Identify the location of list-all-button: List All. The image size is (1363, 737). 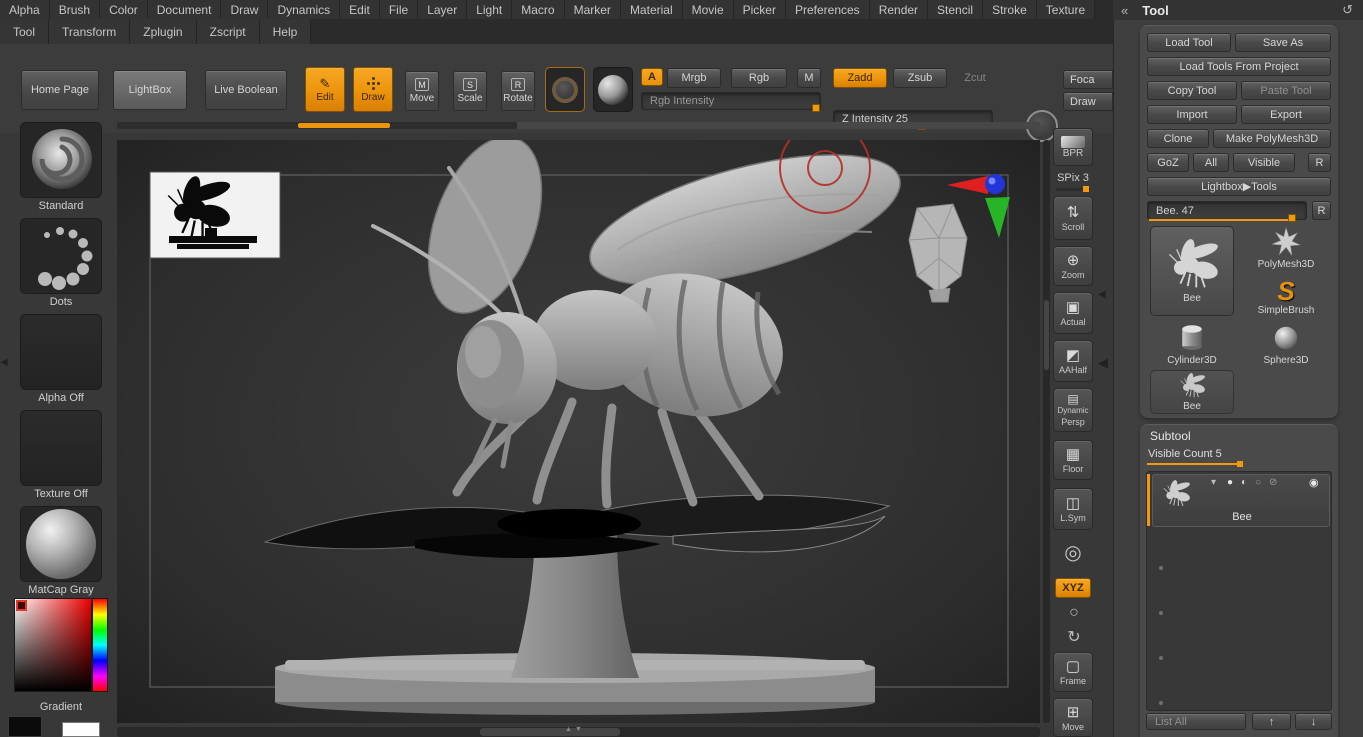
(1196, 721).